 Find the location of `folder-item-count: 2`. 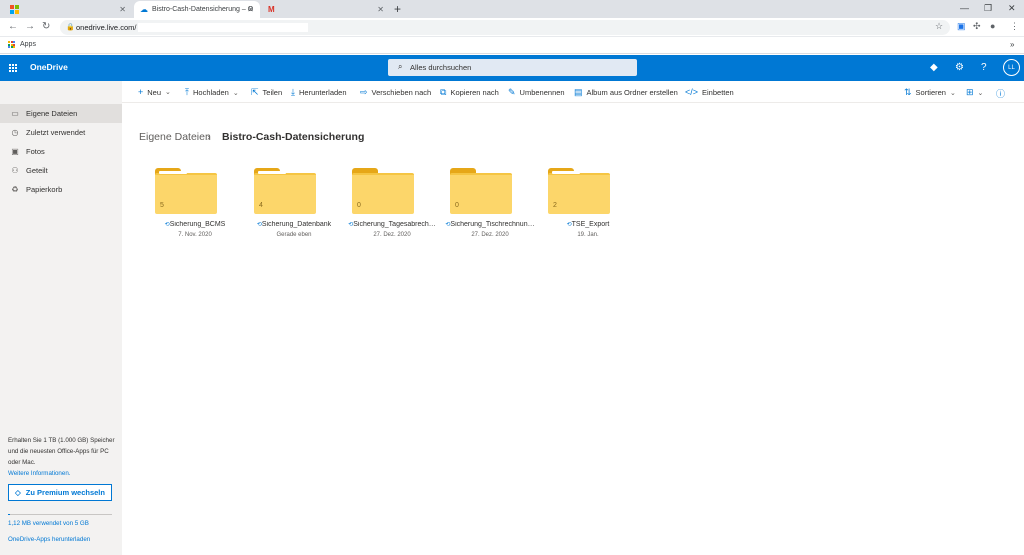

folder-item-count: 2 is located at coordinates (555, 205).